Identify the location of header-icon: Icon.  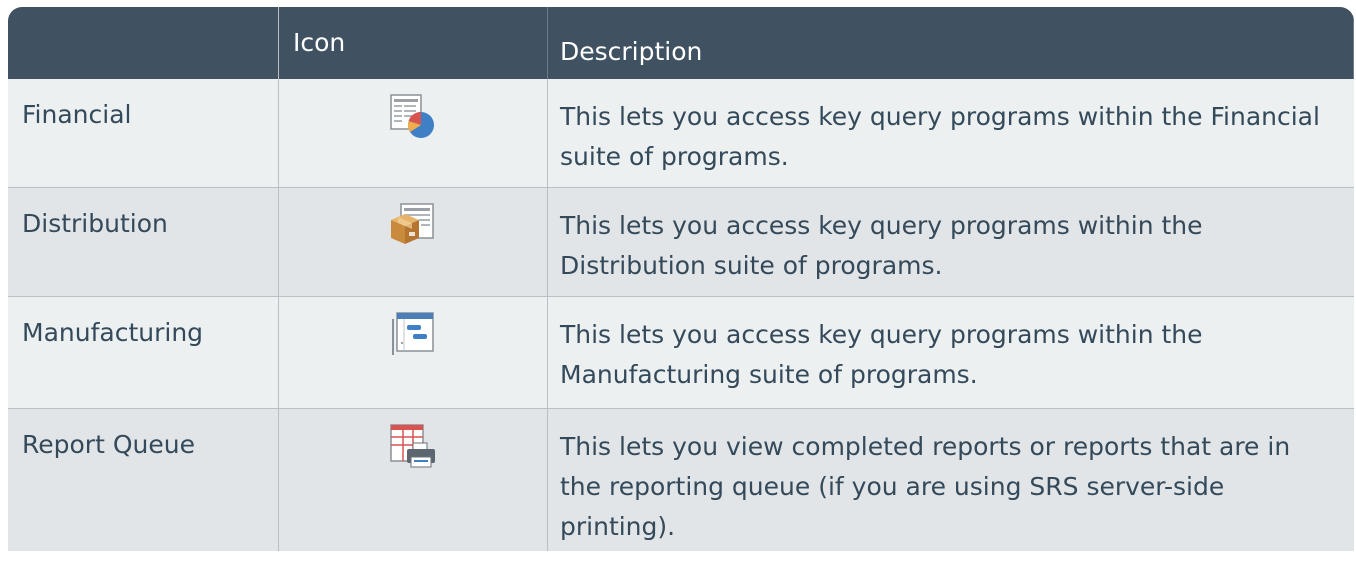
(413, 43).